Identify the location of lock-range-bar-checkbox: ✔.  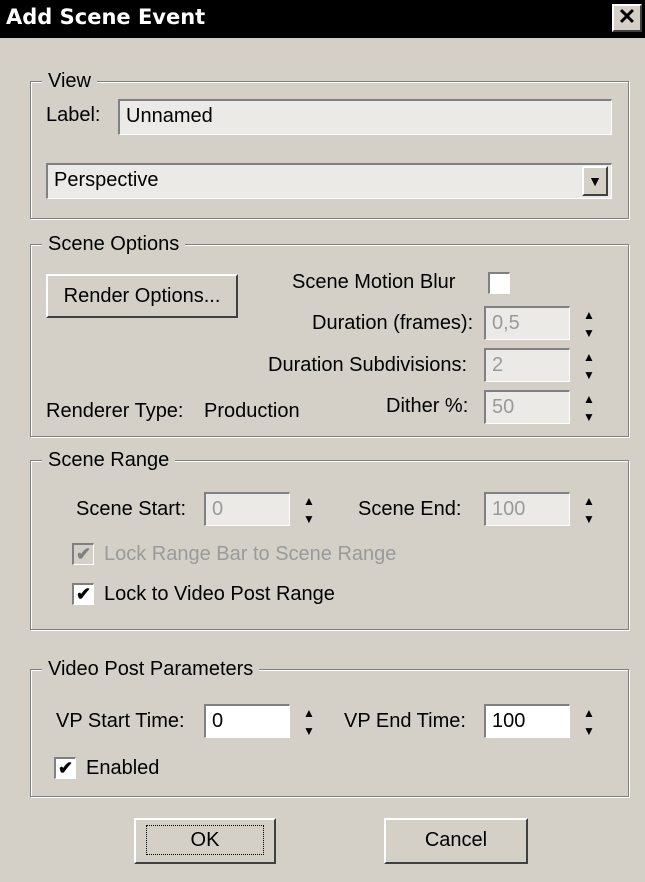
(83, 554).